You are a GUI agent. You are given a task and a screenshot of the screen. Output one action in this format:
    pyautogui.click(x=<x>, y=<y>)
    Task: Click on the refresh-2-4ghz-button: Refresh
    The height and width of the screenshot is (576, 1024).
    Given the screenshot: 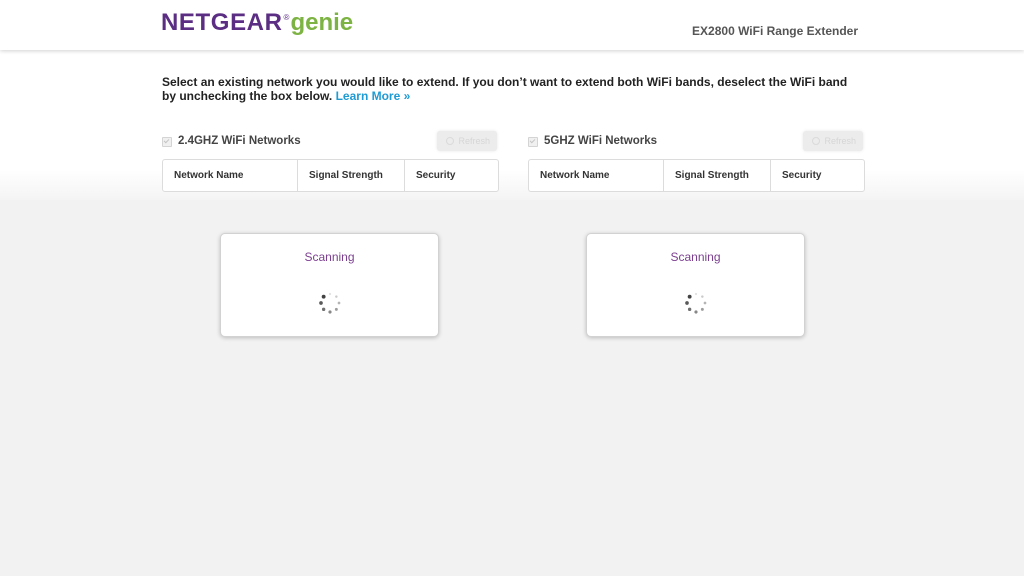 What is the action you would take?
    pyautogui.click(x=467, y=141)
    